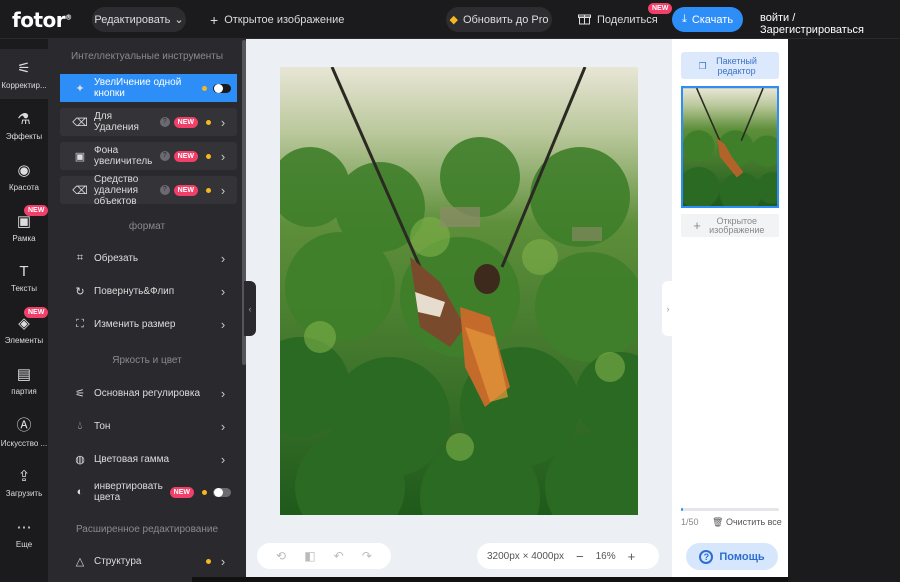 This screenshot has height=582, width=900. What do you see at coordinates (24, 187) in the screenshot?
I see `nav-item-label: Красота` at bounding box center [24, 187].